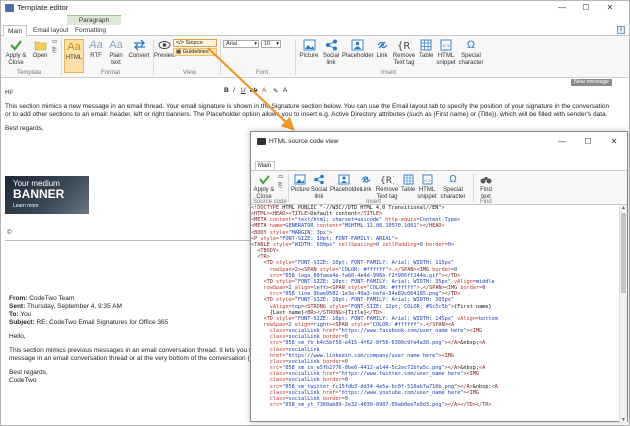 Image resolution: width=630 pixels, height=426 pixels. Describe the element at coordinates (74, 47) in the screenshot. I see `aa-icon: Aa` at that location.